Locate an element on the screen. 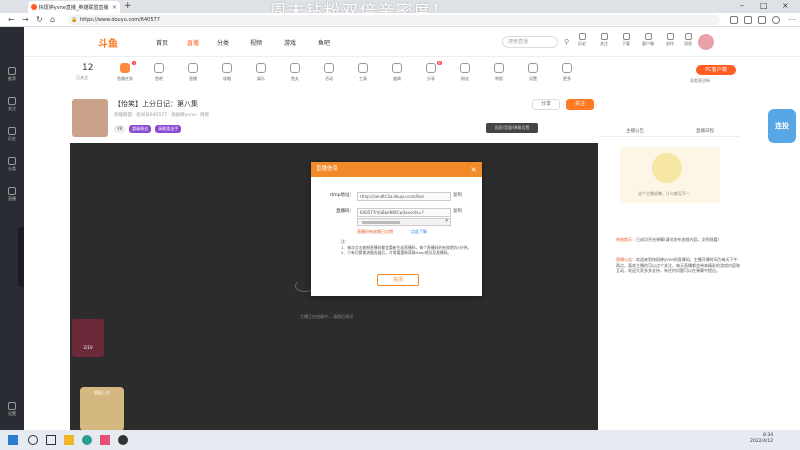 The width and height of the screenshot is (800, 450). key-label: 直播码： is located at coordinates (345, 211).